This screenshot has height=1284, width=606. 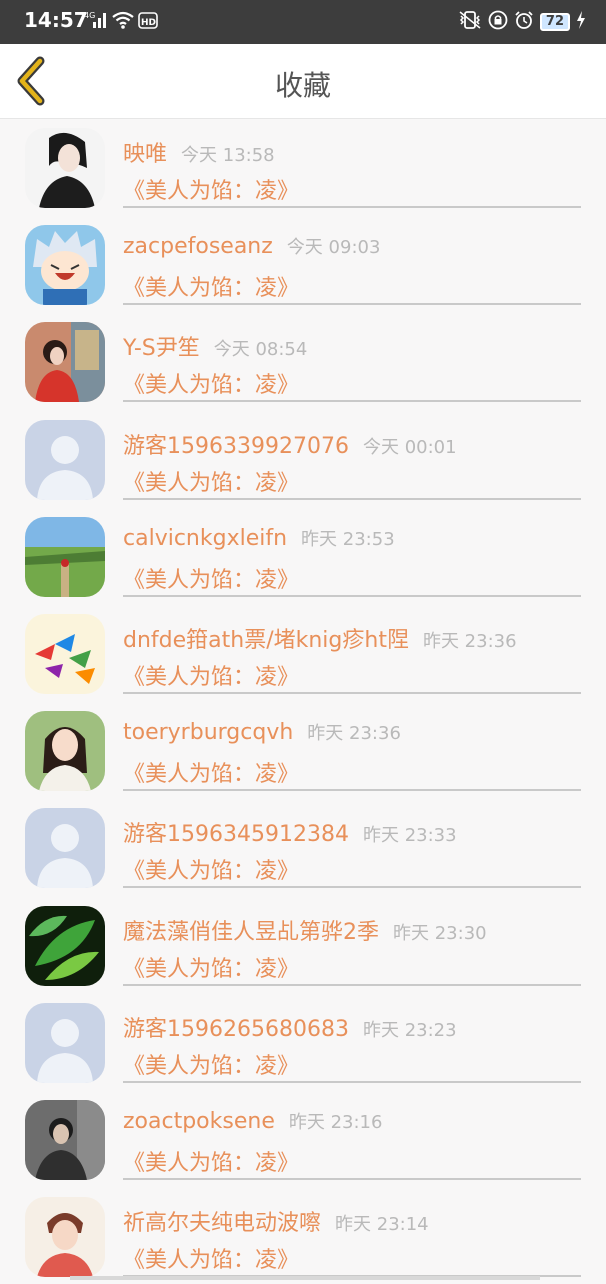 I want to click on hd-icon: HD, so click(x=148, y=22).